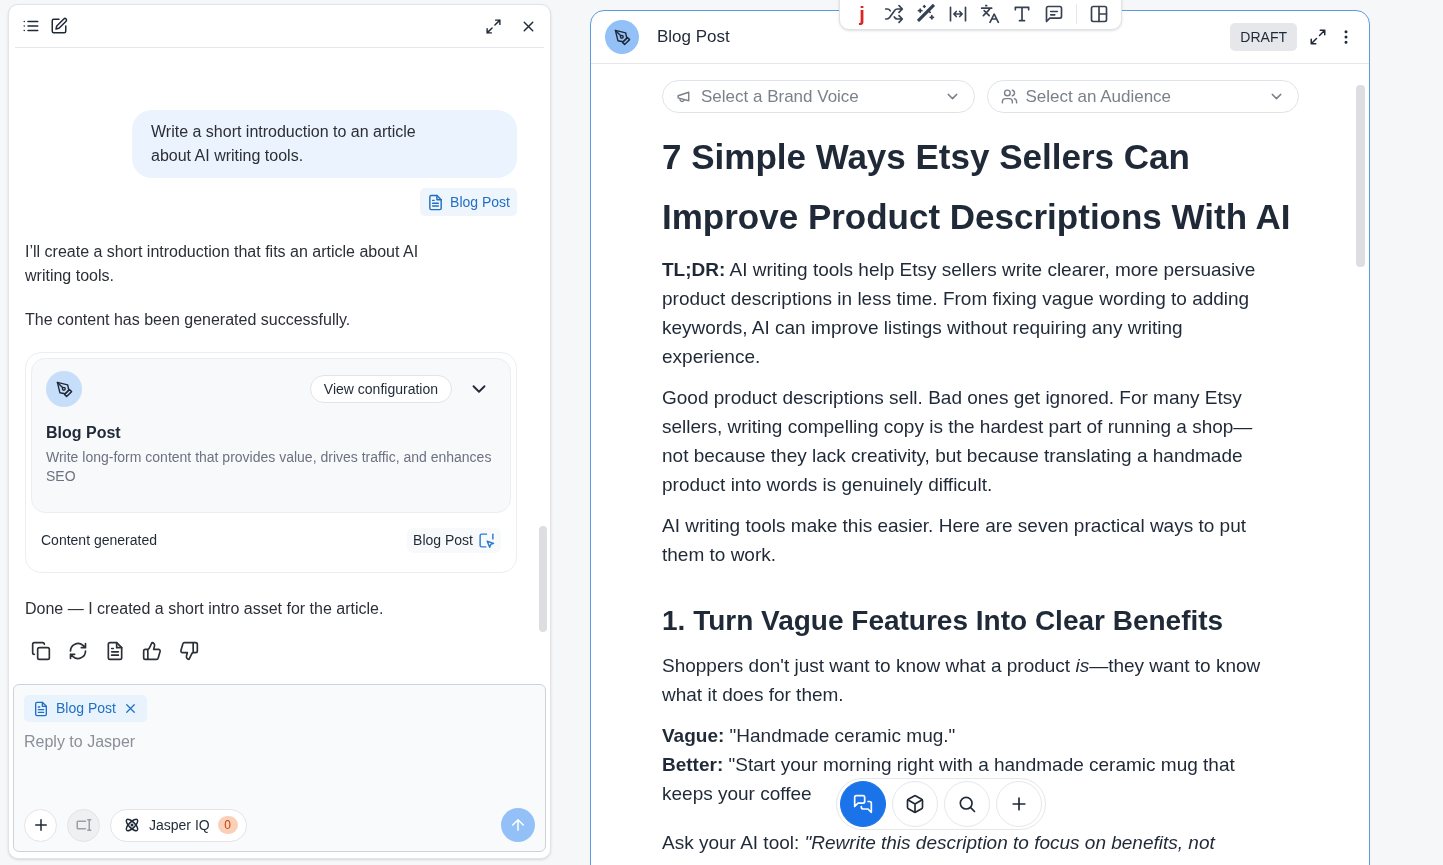 The width and height of the screenshot is (1443, 865). What do you see at coordinates (222, 264) in the screenshot?
I see `assistant-message: I’ll create a short introduction that fits an article about AI writing tools.` at bounding box center [222, 264].